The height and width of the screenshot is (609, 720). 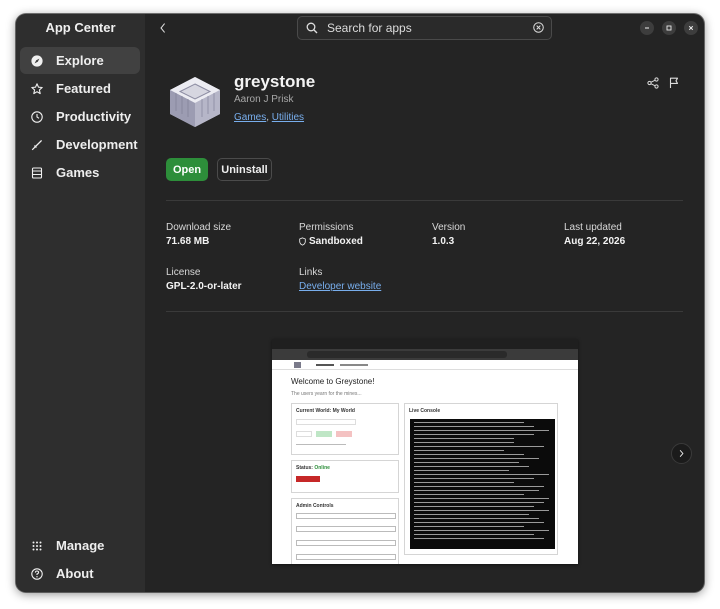 I want to click on search-input, so click(x=427, y=28).